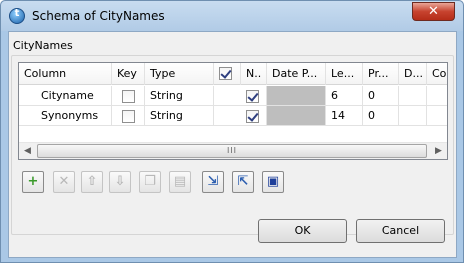  I want to click on table-row: Synonyms String 14 0, so click(233, 116).